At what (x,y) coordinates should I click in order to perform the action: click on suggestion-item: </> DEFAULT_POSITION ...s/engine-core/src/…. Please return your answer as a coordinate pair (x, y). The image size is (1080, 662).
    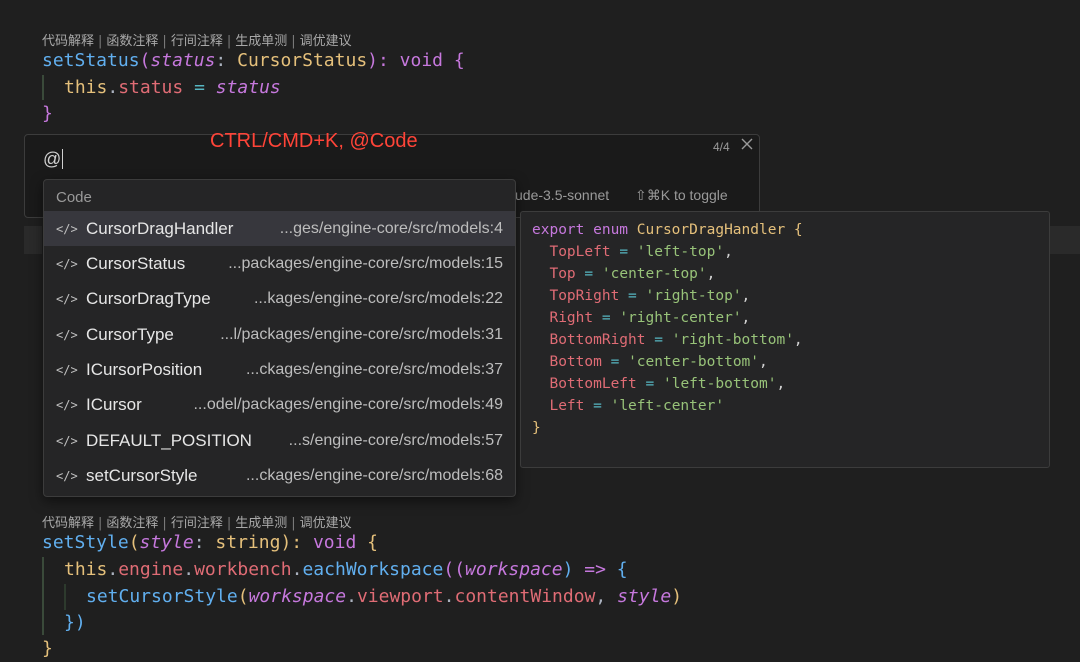
    Looking at the image, I should click on (279, 440).